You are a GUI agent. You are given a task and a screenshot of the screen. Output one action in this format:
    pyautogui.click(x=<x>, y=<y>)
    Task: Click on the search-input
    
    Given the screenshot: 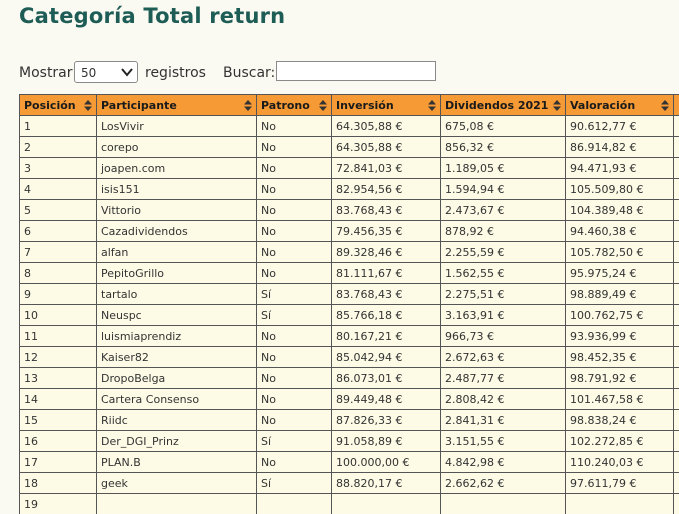 What is the action you would take?
    pyautogui.click(x=356, y=71)
    